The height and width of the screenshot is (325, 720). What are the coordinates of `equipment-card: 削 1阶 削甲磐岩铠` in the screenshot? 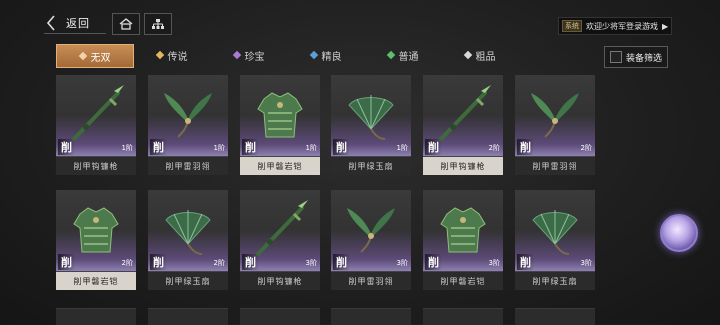 It's located at (280, 125).